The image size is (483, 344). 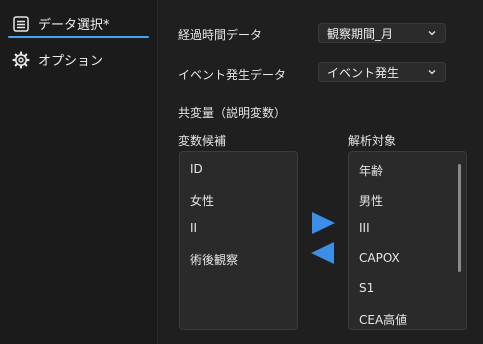 What do you see at coordinates (459, 218) in the screenshot?
I see `scrollbar` at bounding box center [459, 218].